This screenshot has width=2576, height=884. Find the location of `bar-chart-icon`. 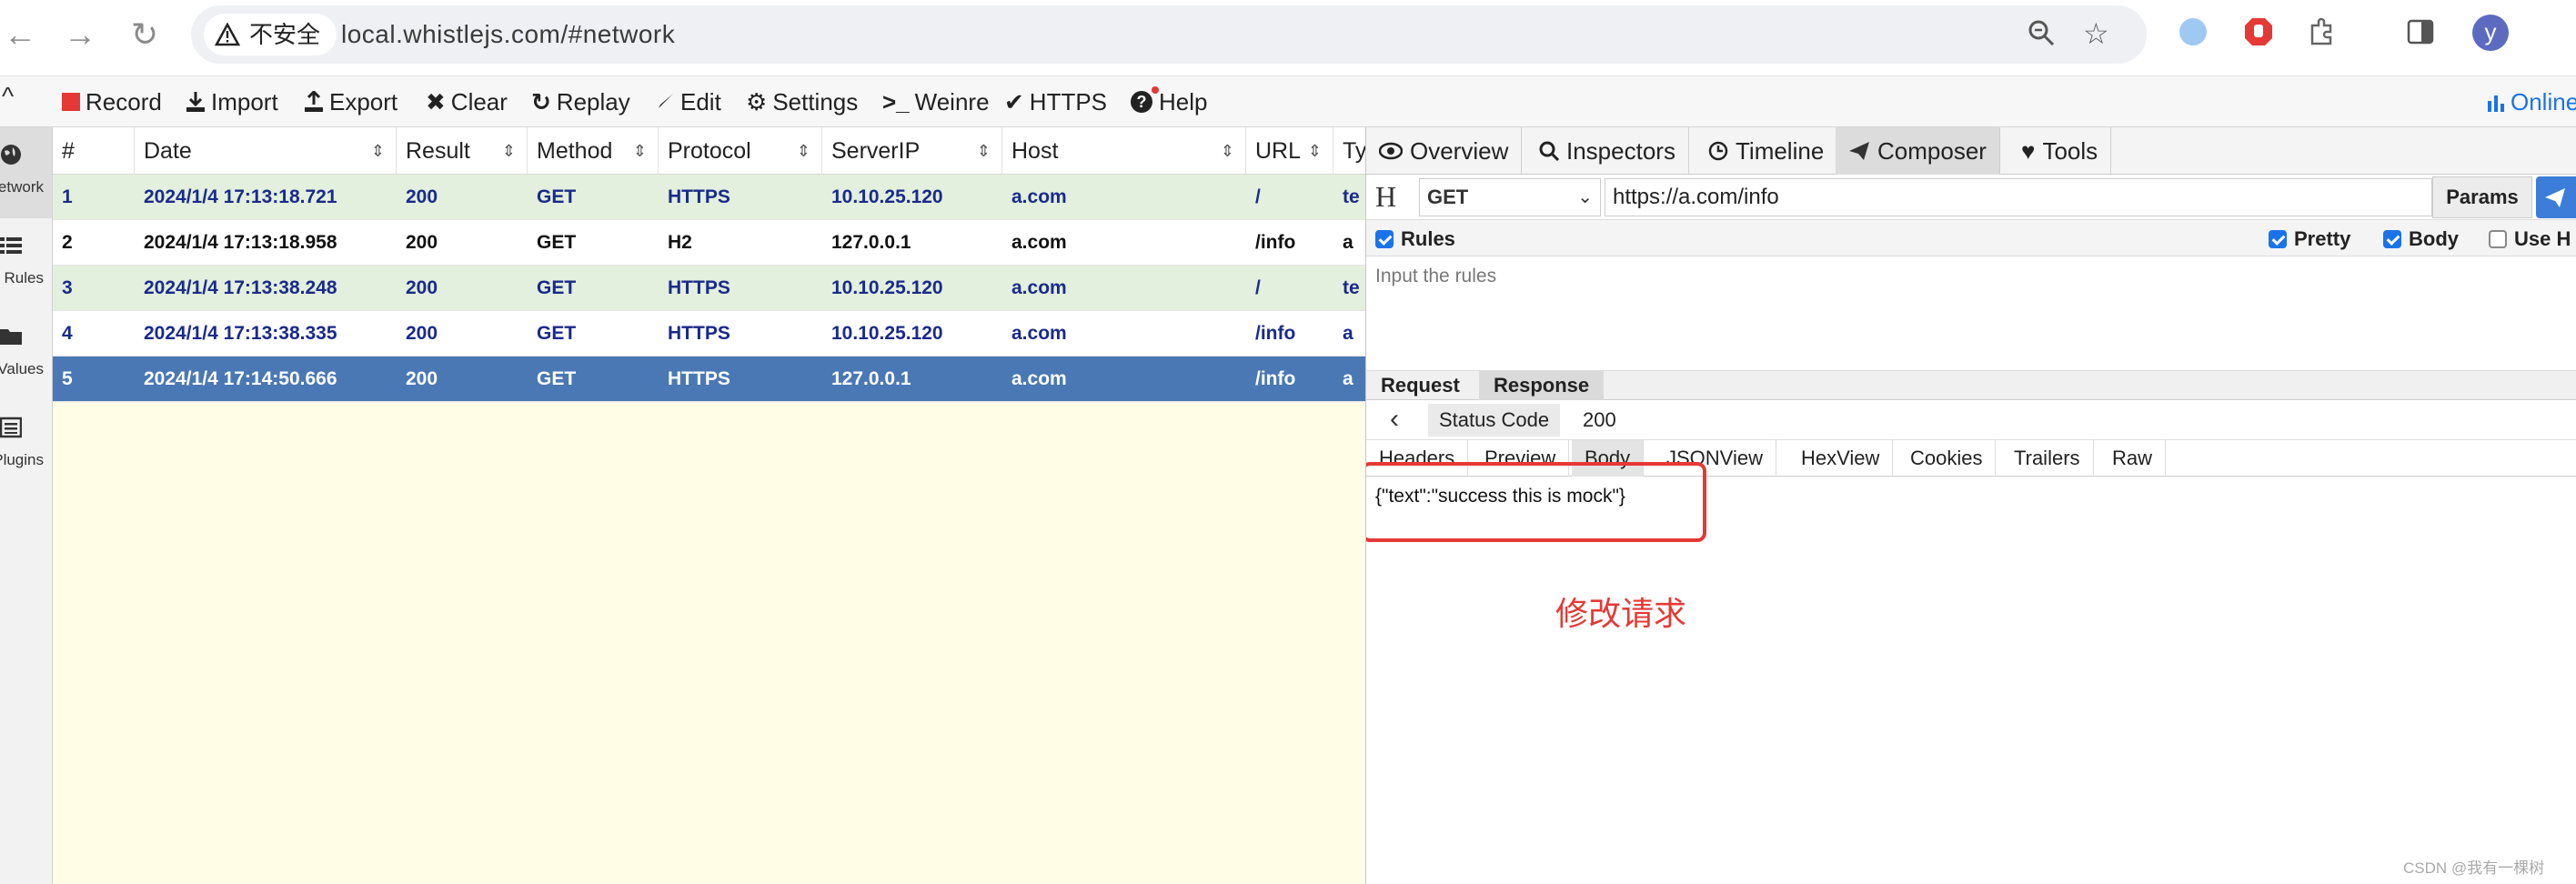

bar-chart-icon is located at coordinates (2496, 103).